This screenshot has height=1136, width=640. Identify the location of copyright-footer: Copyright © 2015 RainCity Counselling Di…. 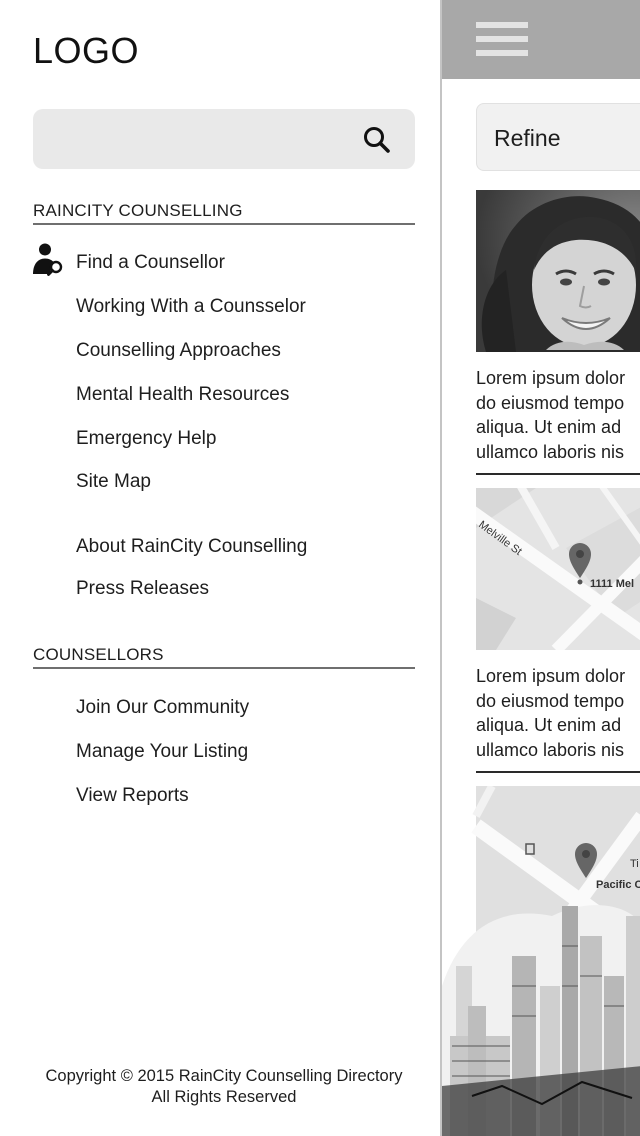
(224, 1087).